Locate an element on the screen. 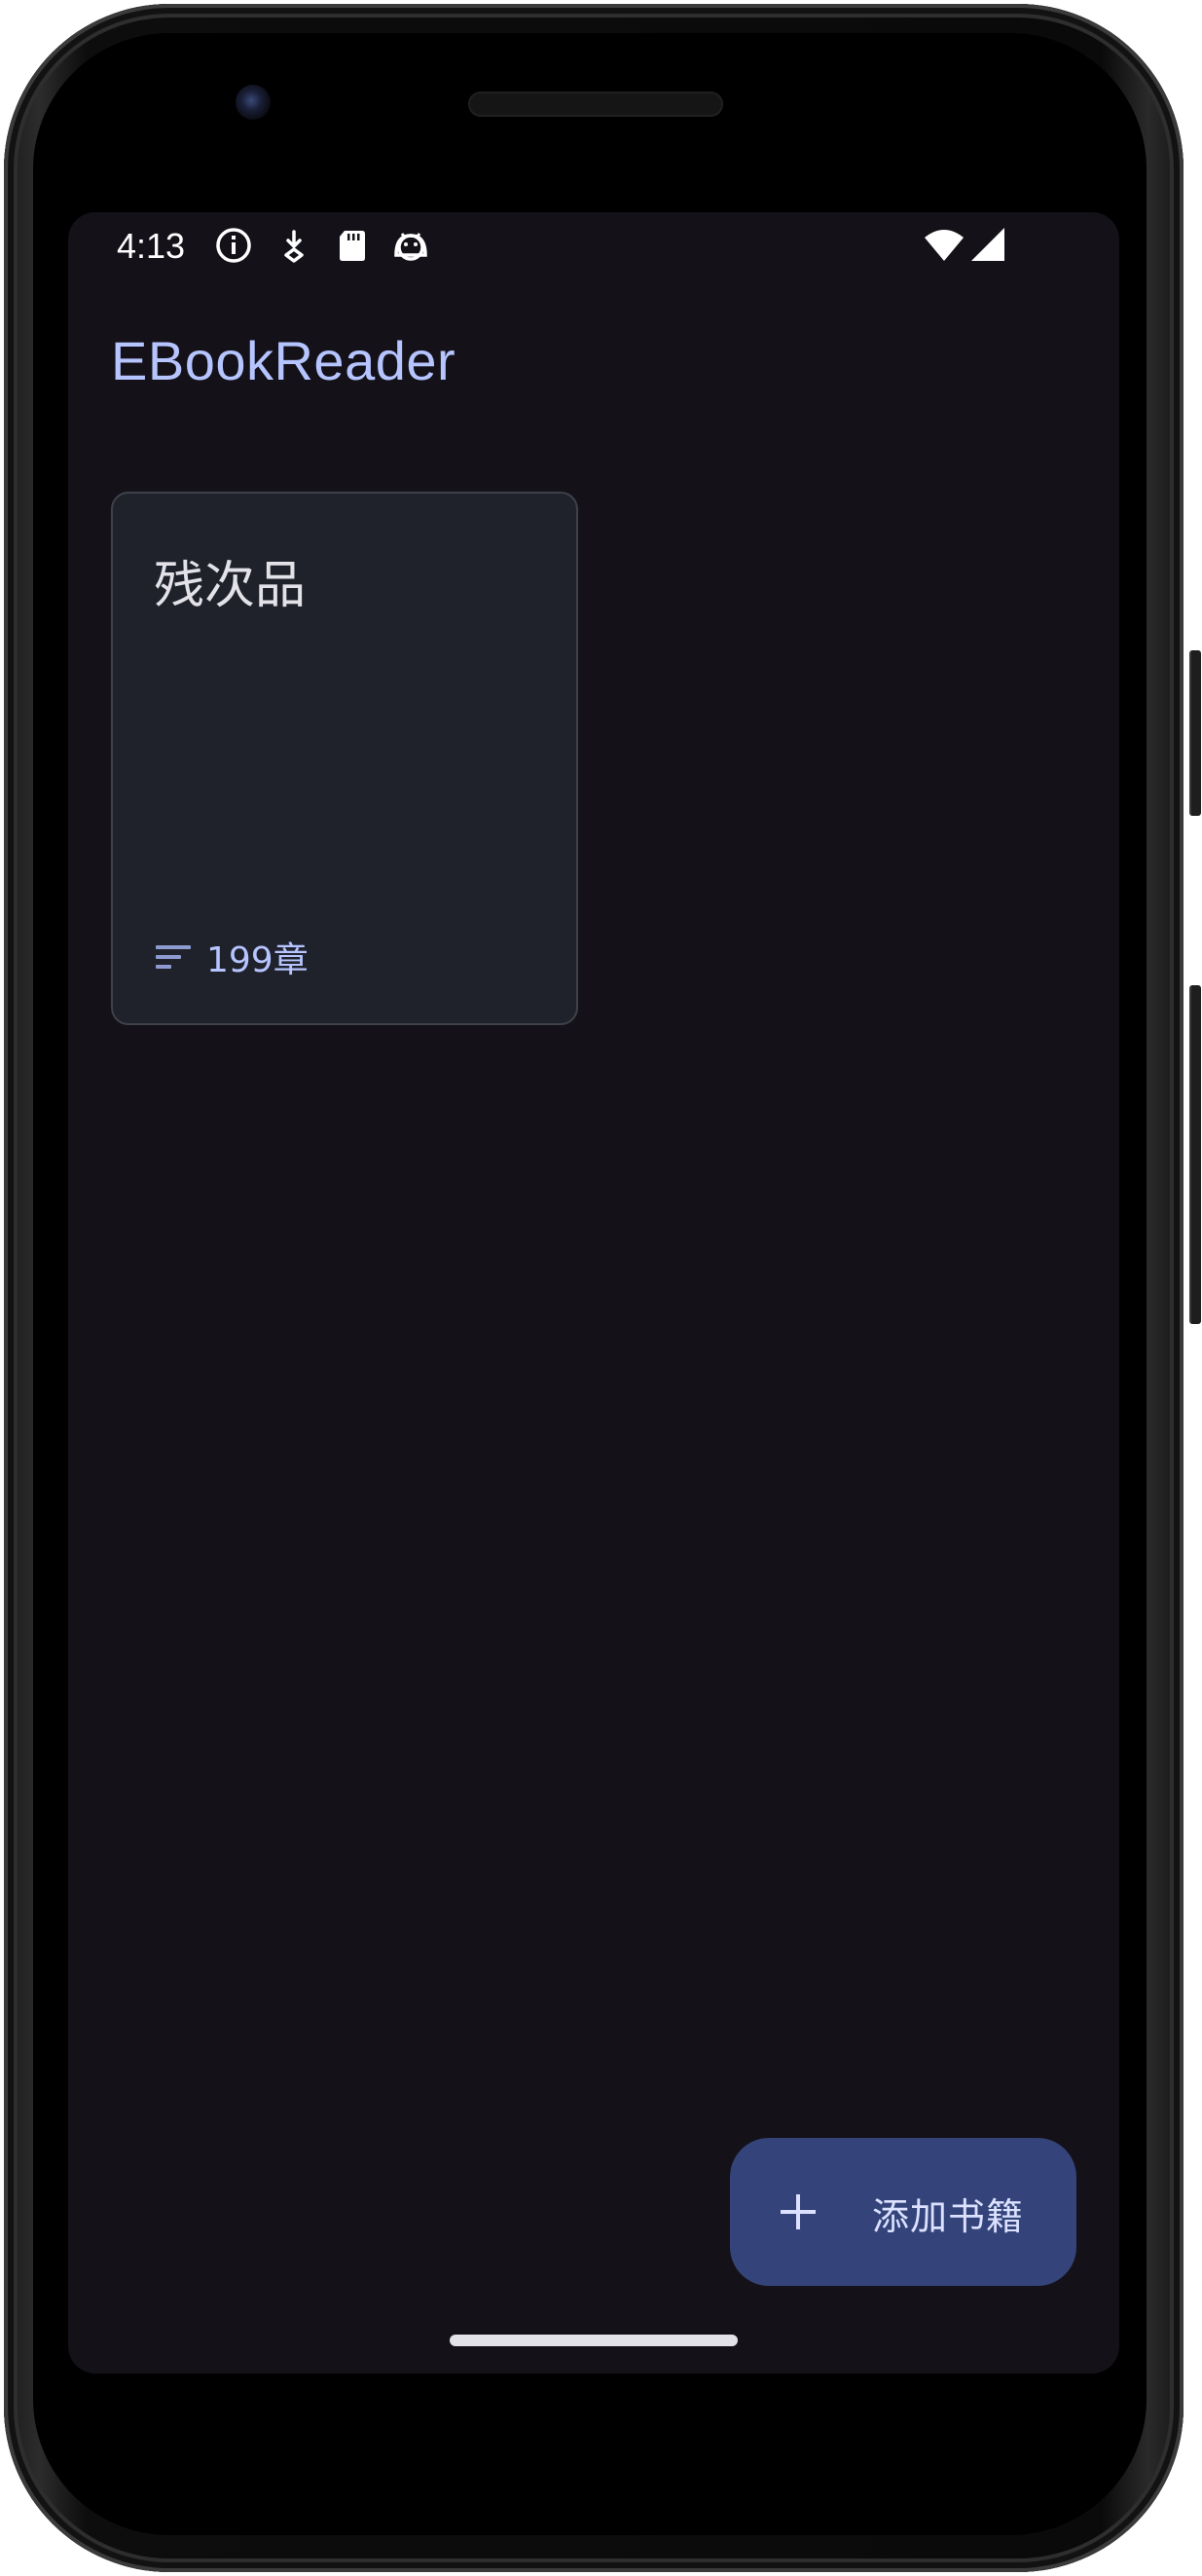 This screenshot has width=1202, height=2576. add-book-label: 添加书籍 is located at coordinates (948, 2216).